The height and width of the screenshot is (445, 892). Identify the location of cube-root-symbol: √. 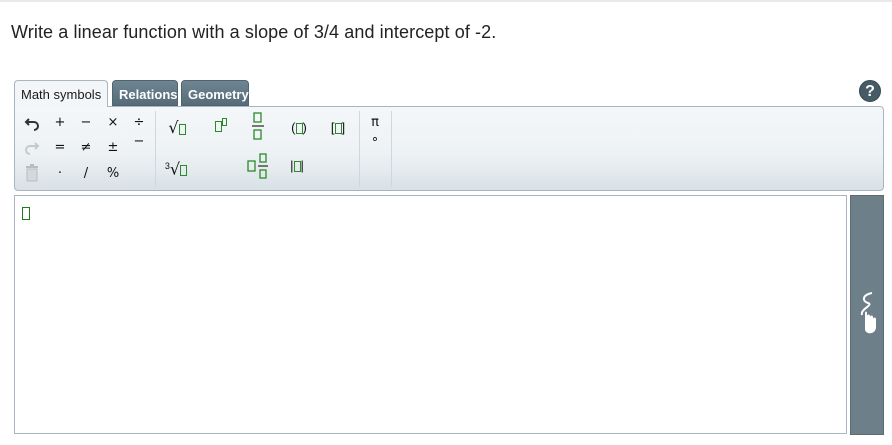
(175, 169).